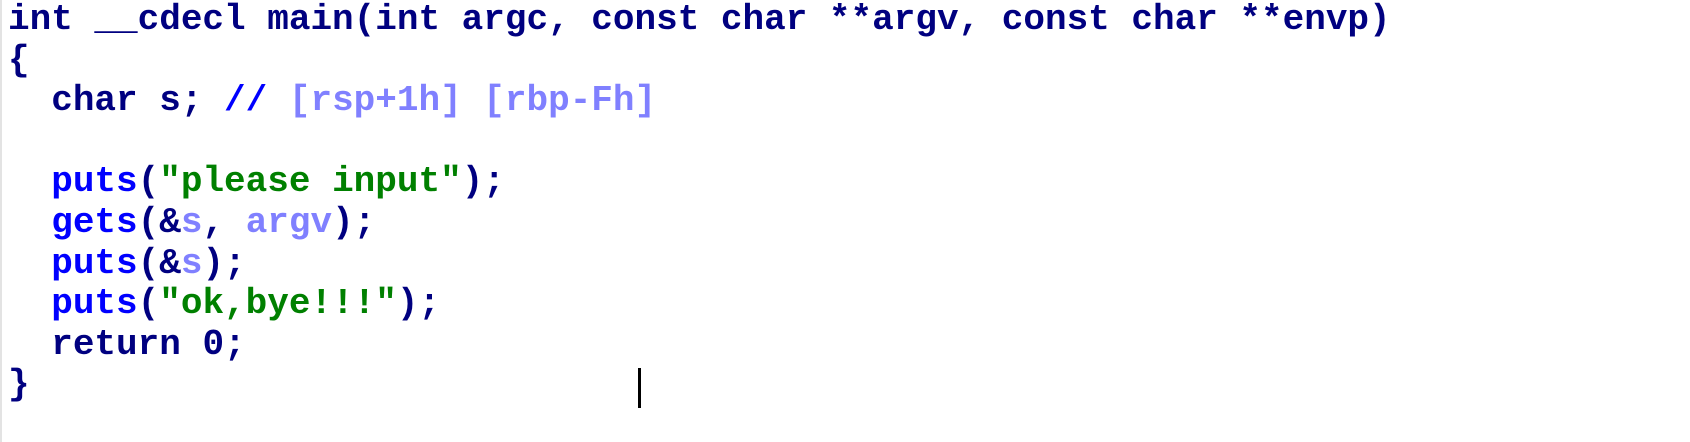 The height and width of the screenshot is (442, 1690). What do you see at coordinates (137, 100) in the screenshot?
I see `variable-declaration: char s;` at bounding box center [137, 100].